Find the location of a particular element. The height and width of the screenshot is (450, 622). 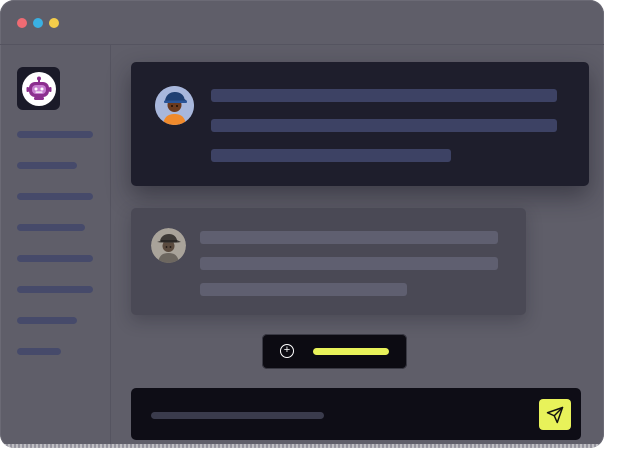

send-button is located at coordinates (555, 414).